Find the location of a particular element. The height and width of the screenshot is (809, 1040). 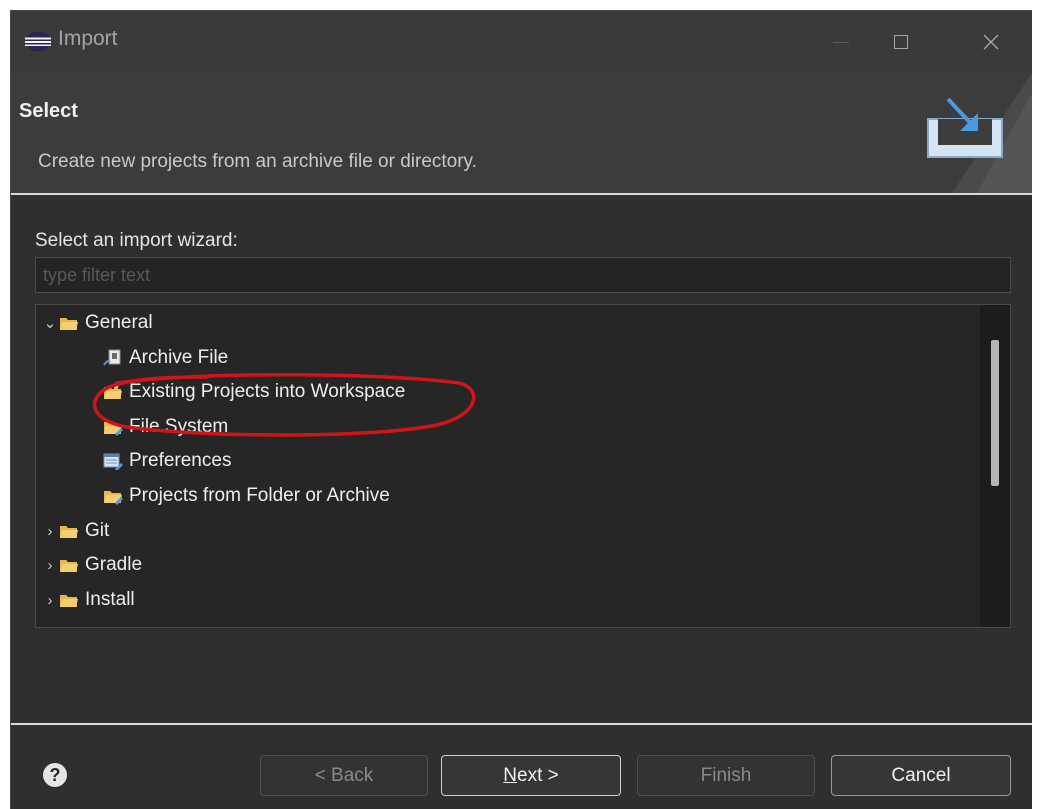

tree-item-projects-from-folder: Projects from Folder or Archive is located at coordinates (246, 496).